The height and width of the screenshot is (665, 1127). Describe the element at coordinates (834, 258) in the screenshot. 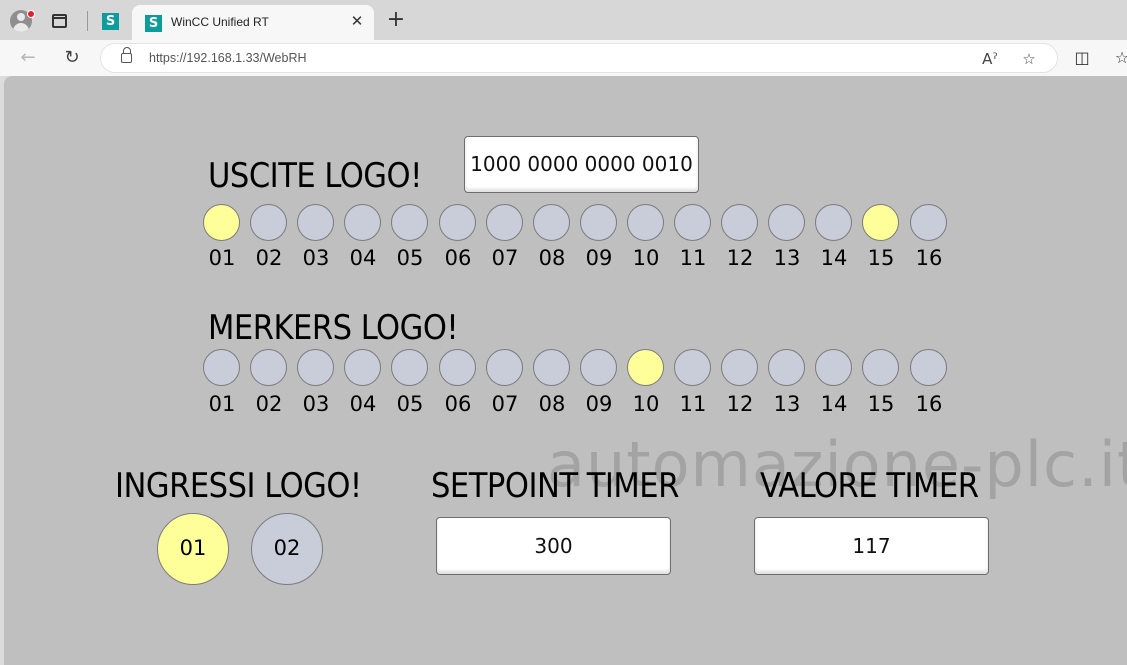

I see `uscite-led-label: 14` at that location.